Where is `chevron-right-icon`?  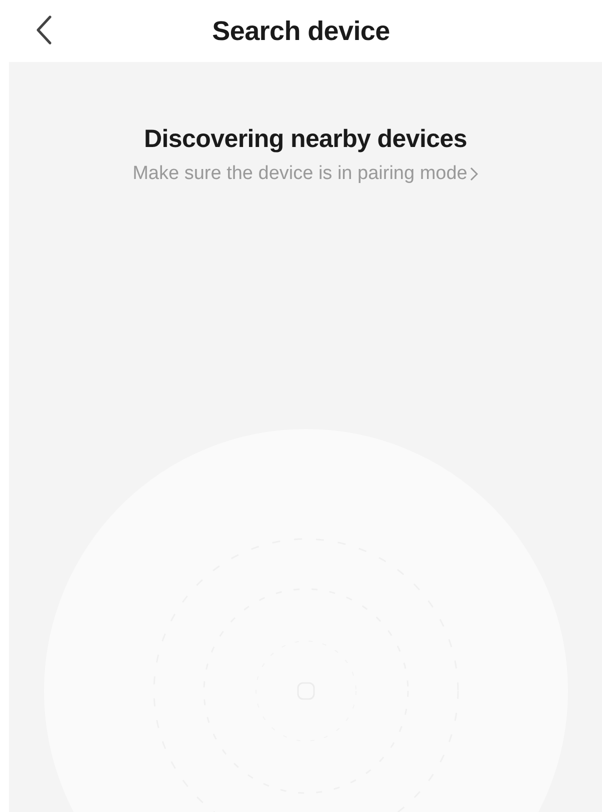
chevron-right-icon is located at coordinates (474, 174).